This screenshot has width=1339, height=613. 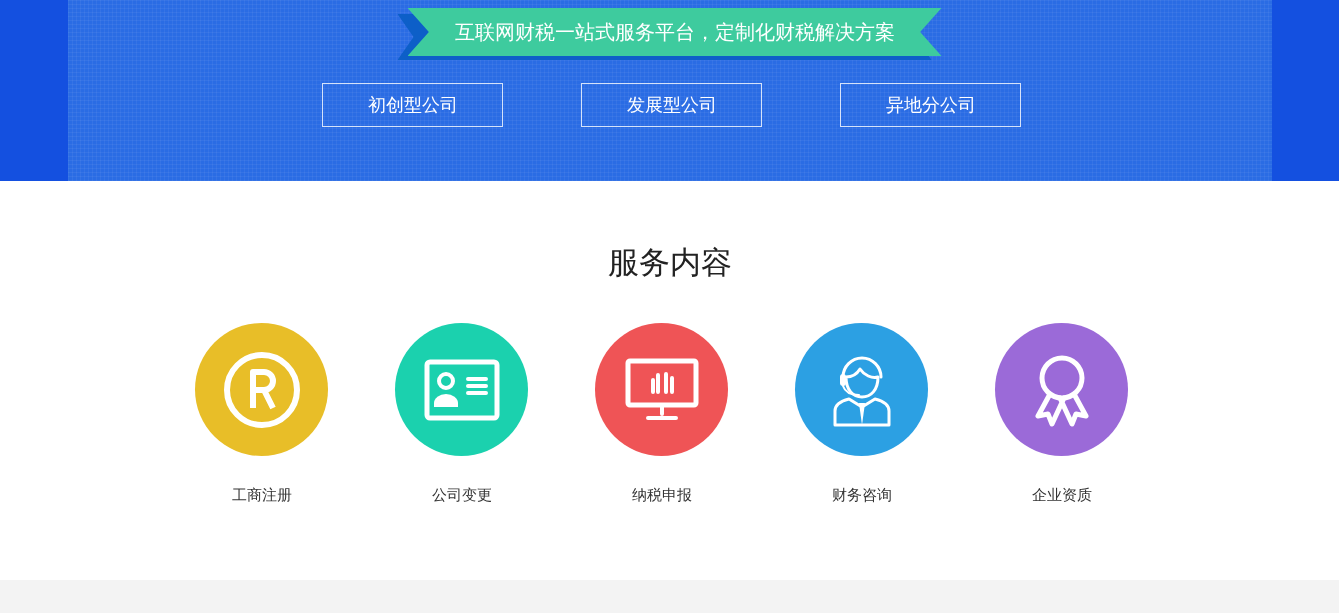 I want to click on slogan-ribbon: 互联网财税一站式服务平台，定制化财税解决方案, so click(x=674, y=32).